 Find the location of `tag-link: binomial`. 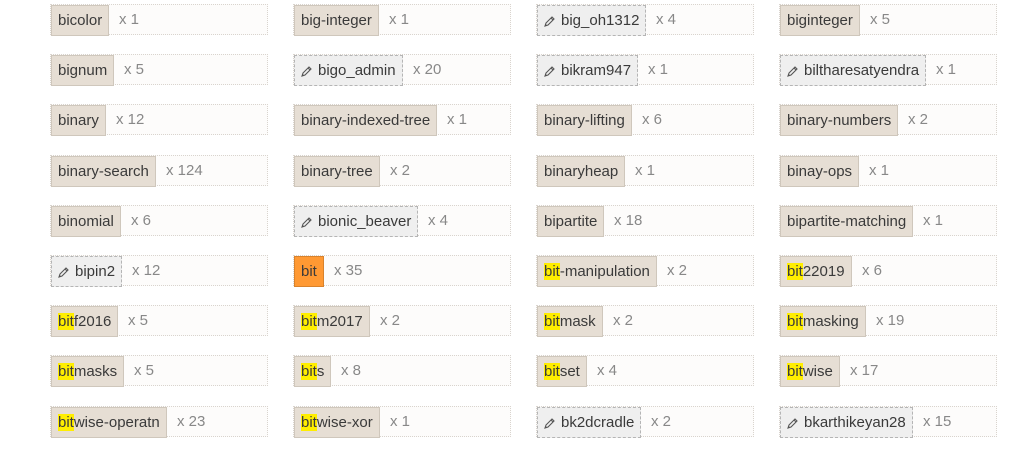

tag-link: binomial is located at coordinates (86, 221).